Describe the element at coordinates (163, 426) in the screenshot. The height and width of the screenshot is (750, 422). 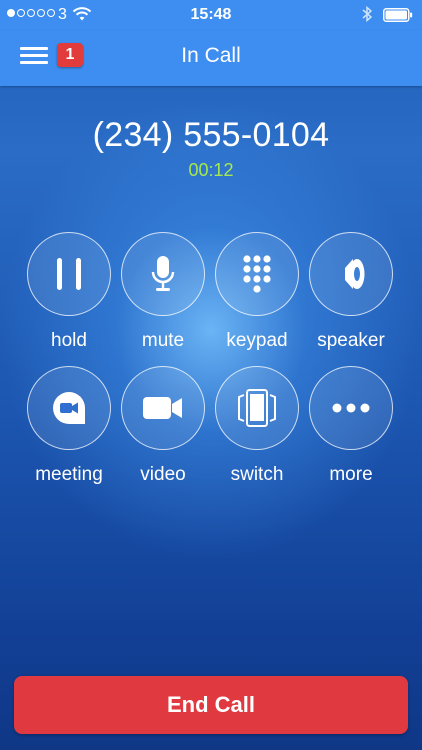
I see `video-button: video` at that location.